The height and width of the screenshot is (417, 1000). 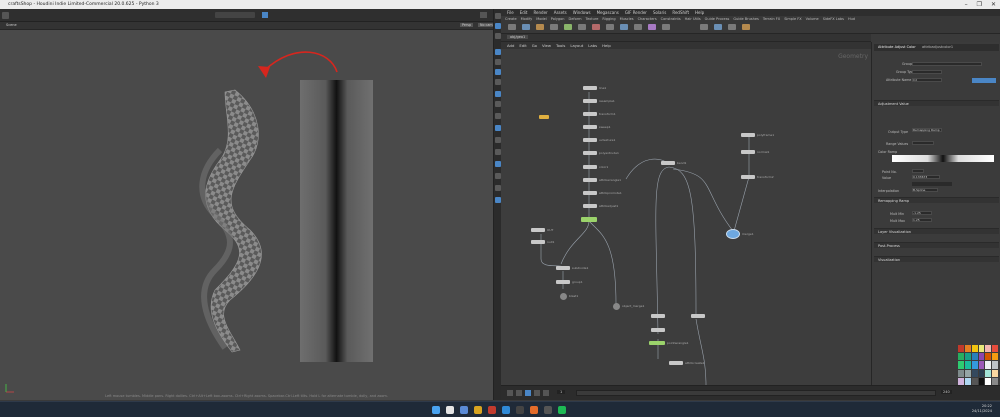 What do you see at coordinates (658, 316) in the screenshot?
I see `node-stack-a` at bounding box center [658, 316].